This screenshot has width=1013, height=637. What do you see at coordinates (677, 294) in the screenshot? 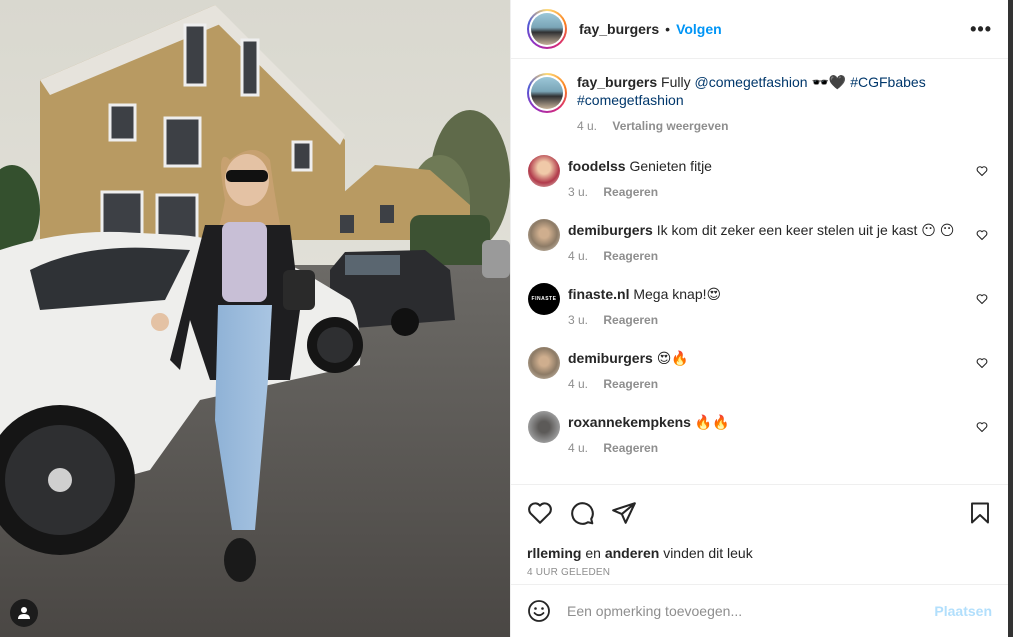
I see `comment-text: Mega knap!😍` at bounding box center [677, 294].